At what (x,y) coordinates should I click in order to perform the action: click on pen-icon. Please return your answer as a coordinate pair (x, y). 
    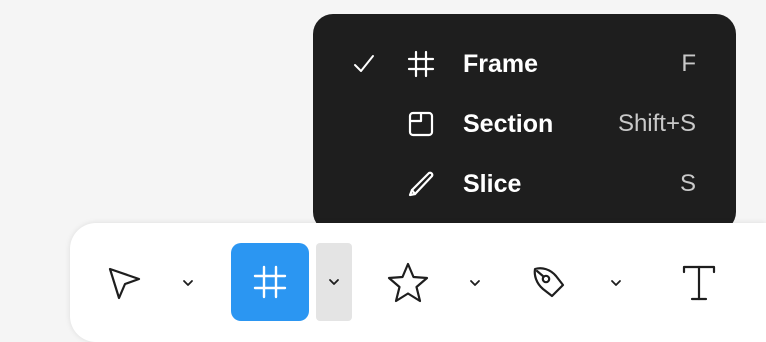
    Looking at the image, I should click on (550, 283).